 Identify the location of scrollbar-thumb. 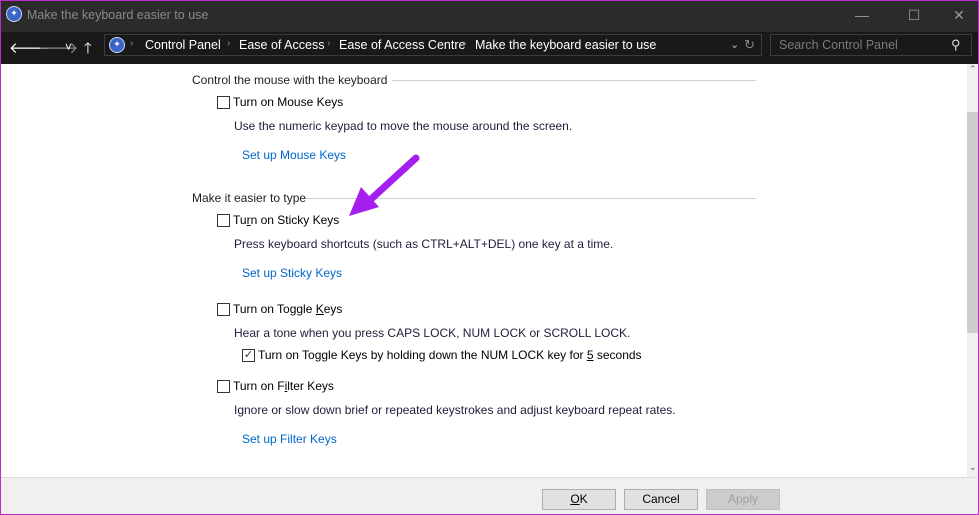
(972, 222).